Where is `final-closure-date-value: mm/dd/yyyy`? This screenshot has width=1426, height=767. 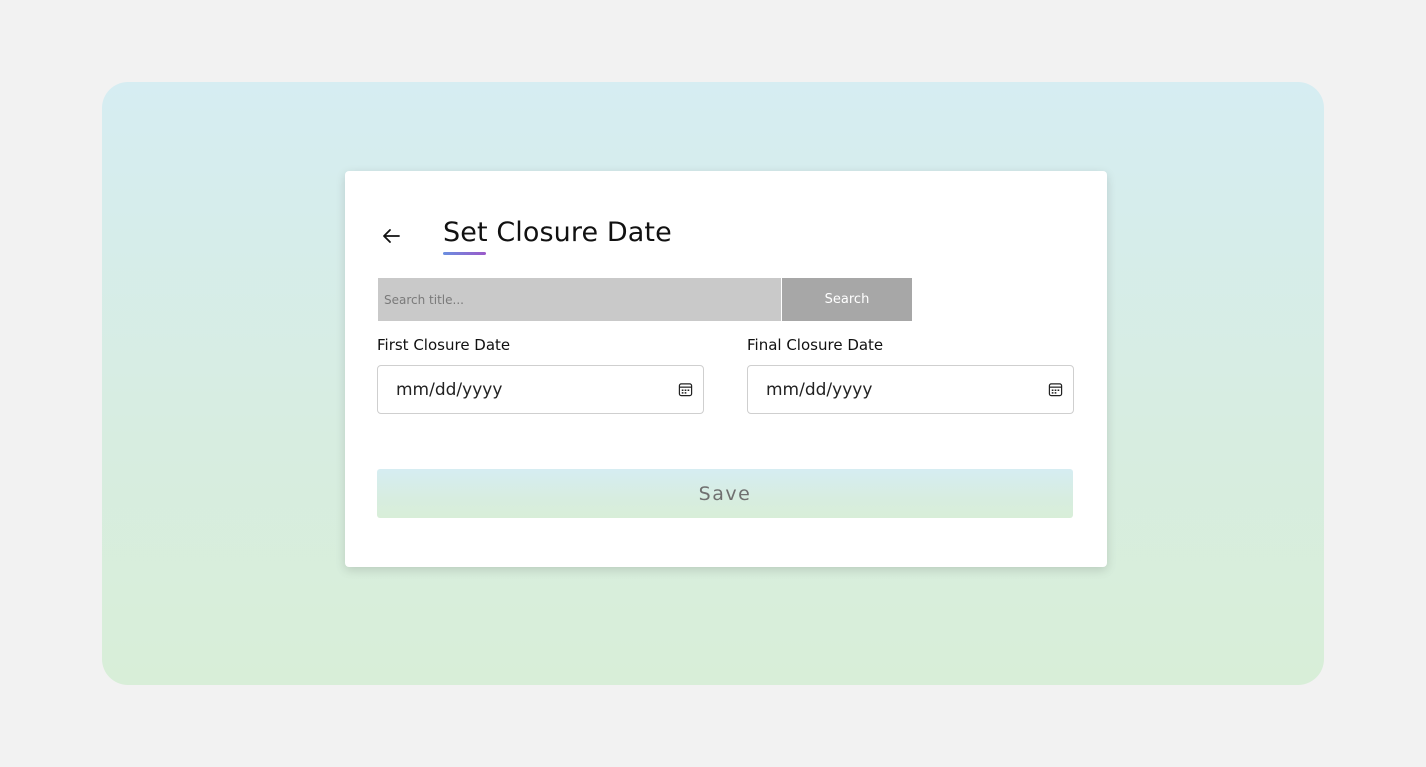
final-closure-date-value: mm/dd/yyyy is located at coordinates (819, 389).